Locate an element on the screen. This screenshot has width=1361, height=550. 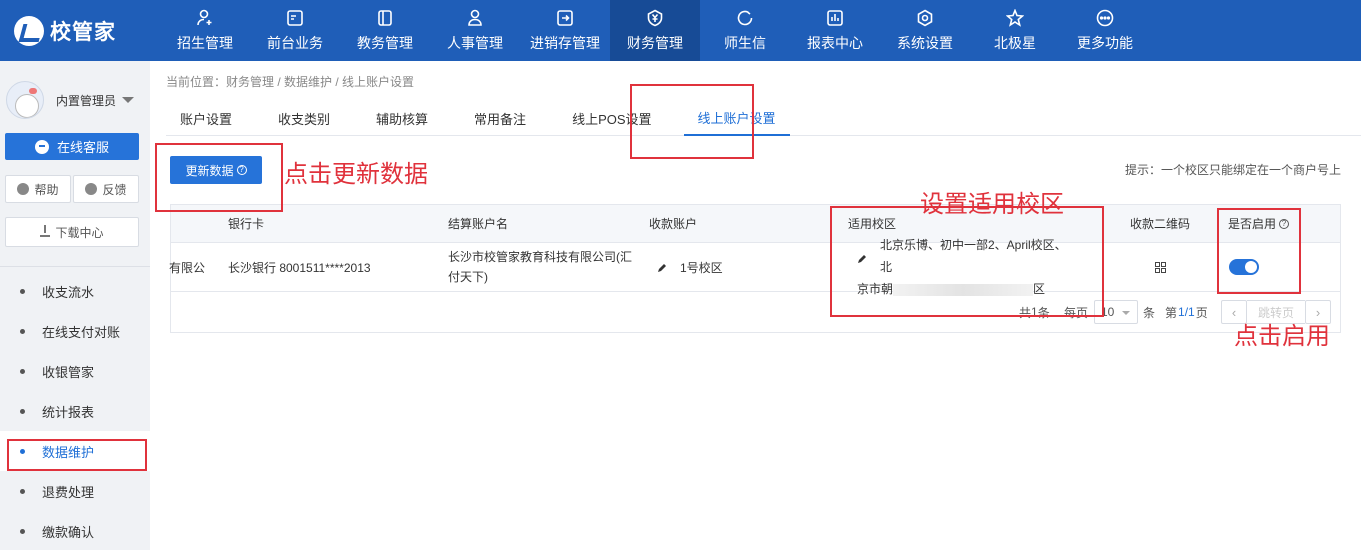
person-icon is located at coordinates (475, 18).